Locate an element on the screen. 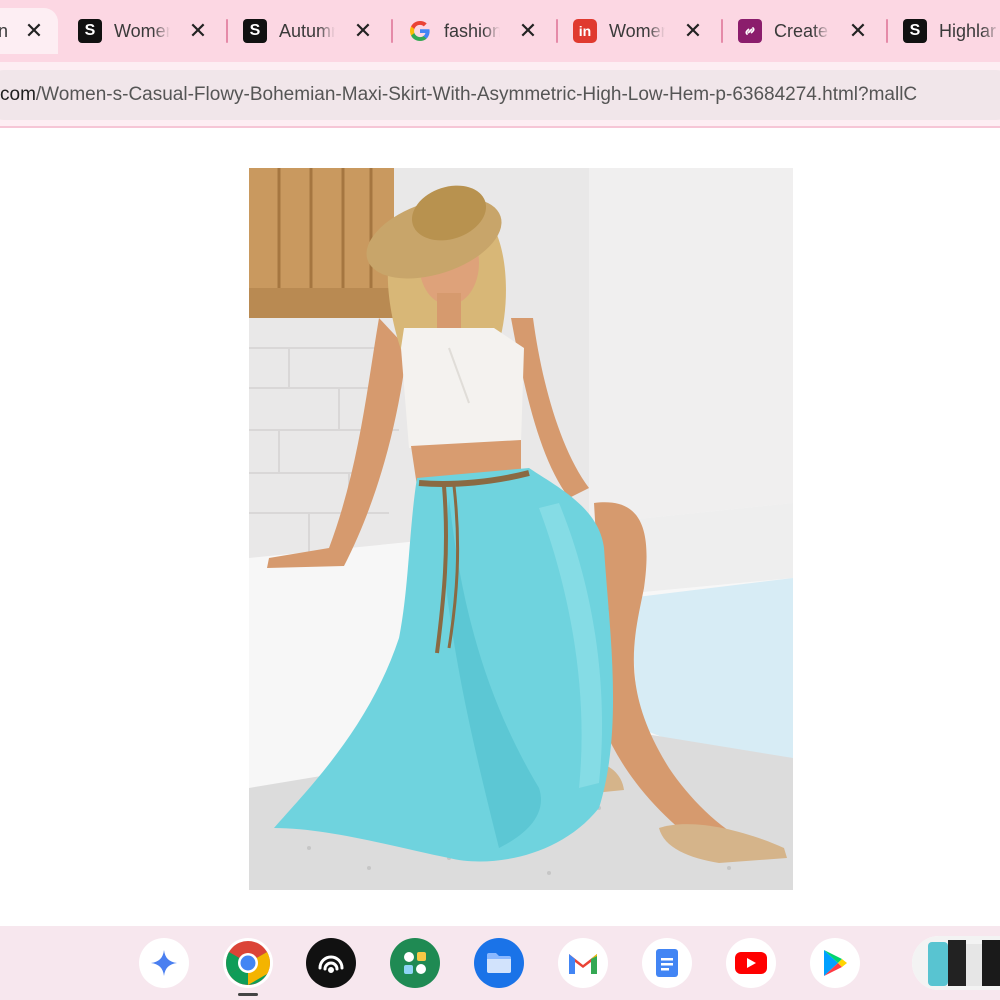 The height and width of the screenshot is (1000, 1000). url-host: com is located at coordinates (18, 94).